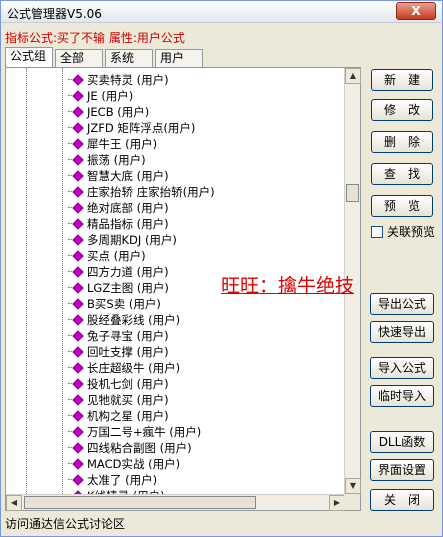  I want to click on tree-item-label: 投机七剑 (用户), so click(128, 384).